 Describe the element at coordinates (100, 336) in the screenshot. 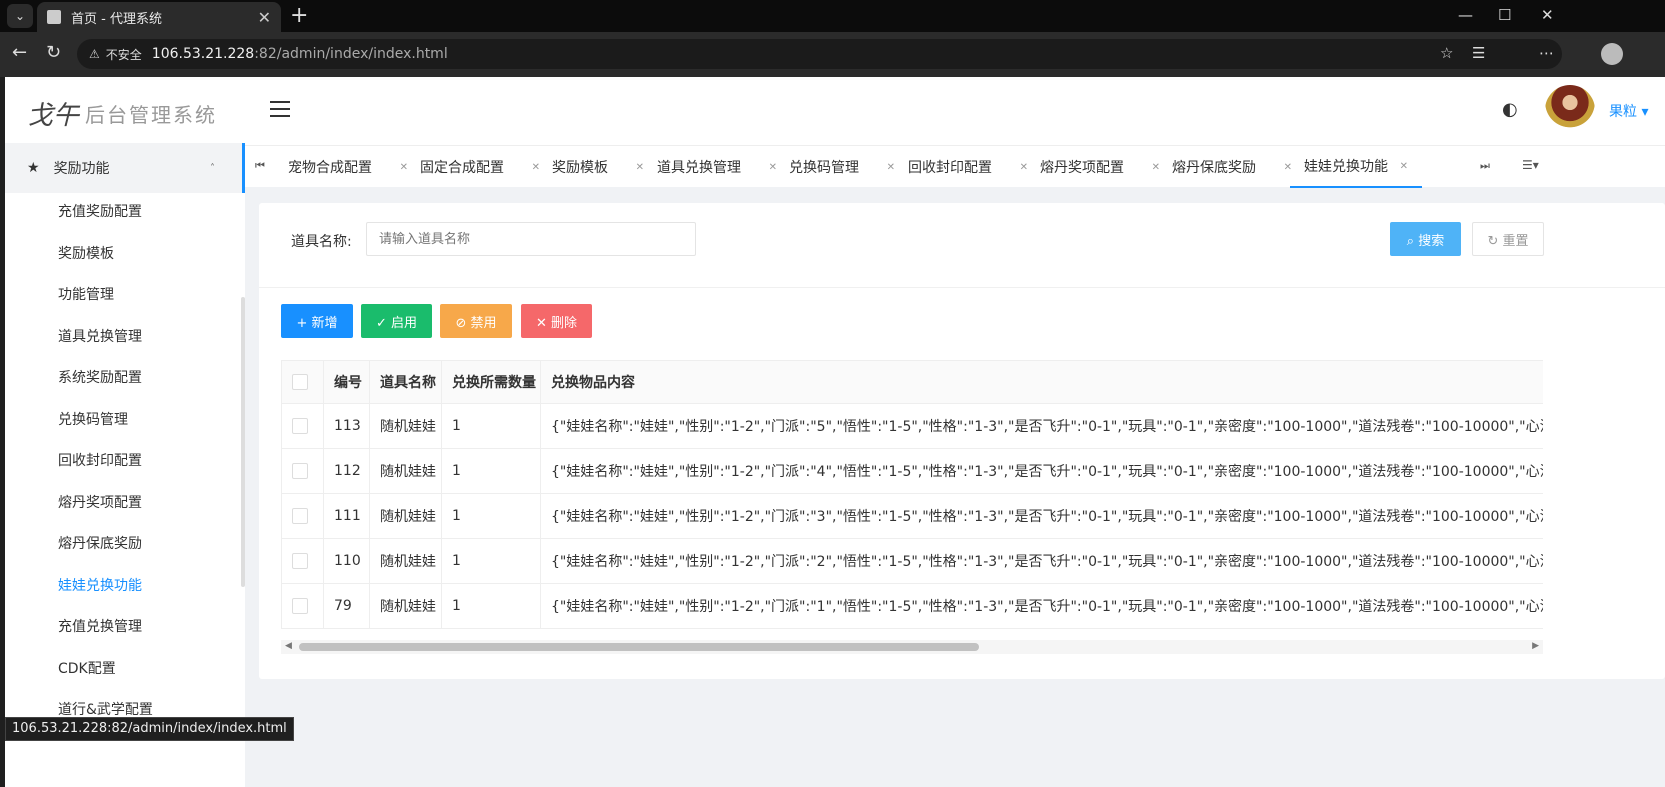

I see `sidebar-item: 道具兑换管理` at that location.